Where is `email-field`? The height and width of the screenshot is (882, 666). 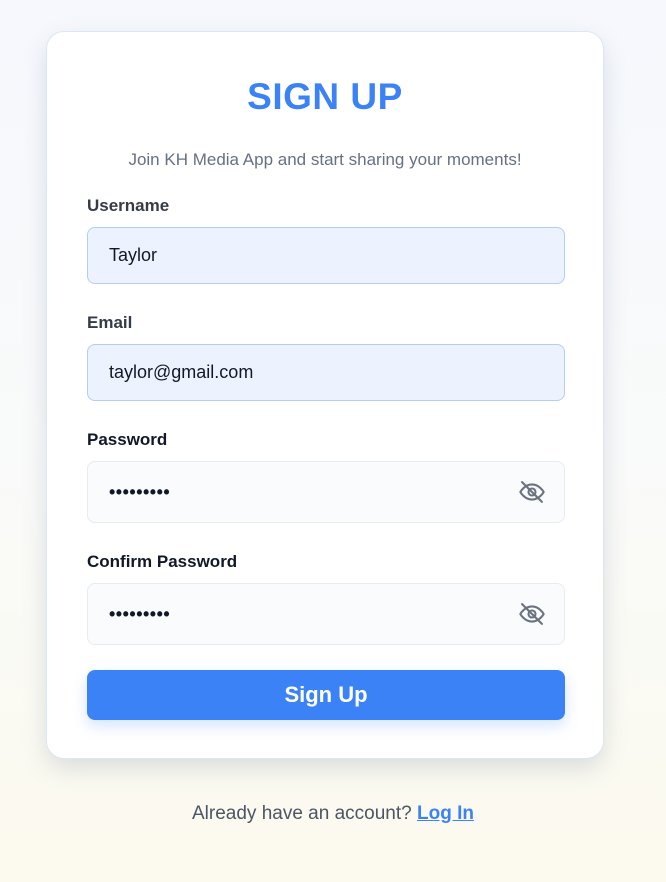
email-field is located at coordinates (326, 372).